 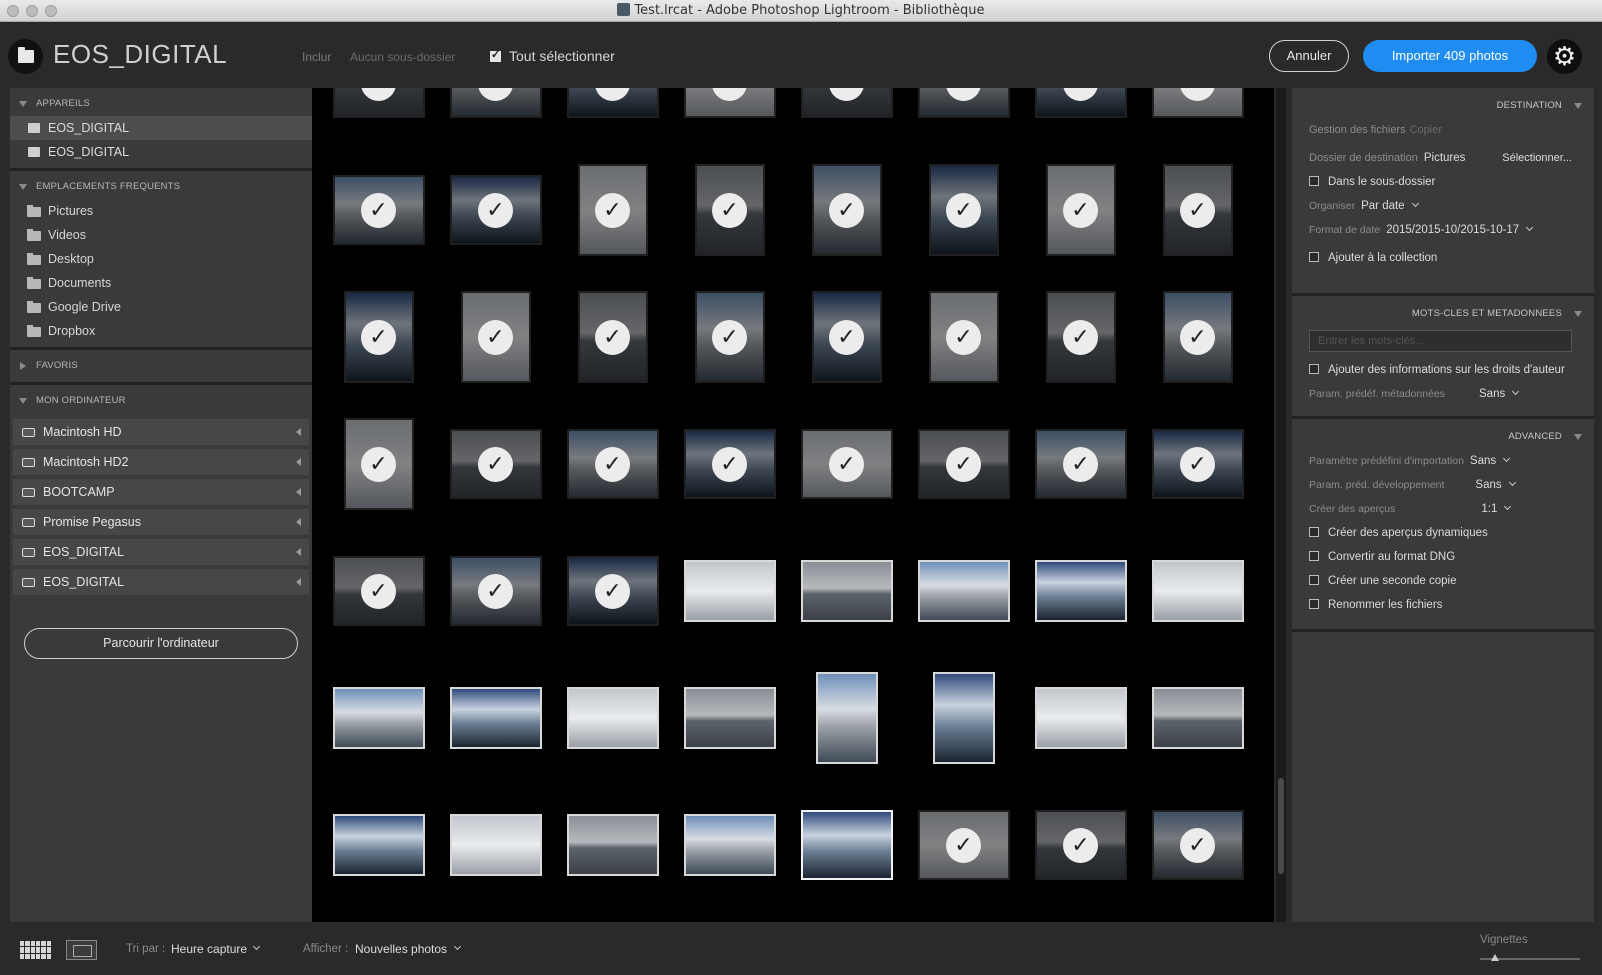 I want to click on volume-item: Macintosh HD2, so click(x=161, y=462).